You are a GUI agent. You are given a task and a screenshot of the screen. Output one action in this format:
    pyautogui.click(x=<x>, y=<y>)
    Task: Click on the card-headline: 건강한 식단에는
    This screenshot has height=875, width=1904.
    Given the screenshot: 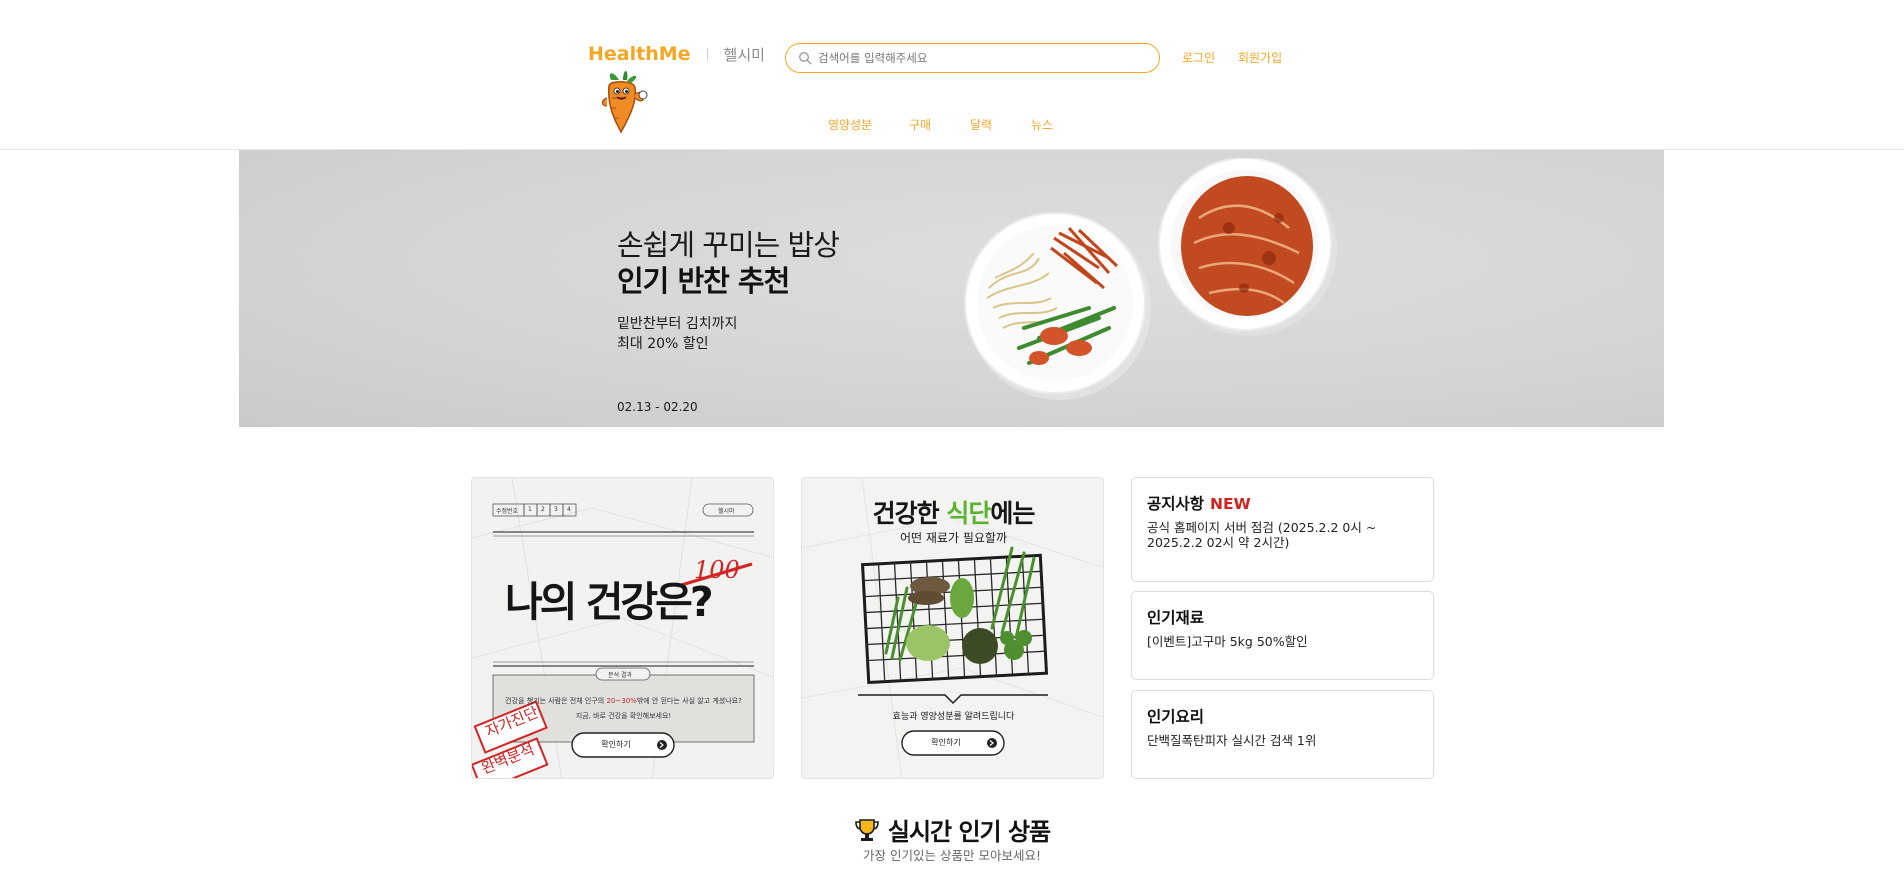 What is the action you would take?
    pyautogui.click(x=954, y=513)
    